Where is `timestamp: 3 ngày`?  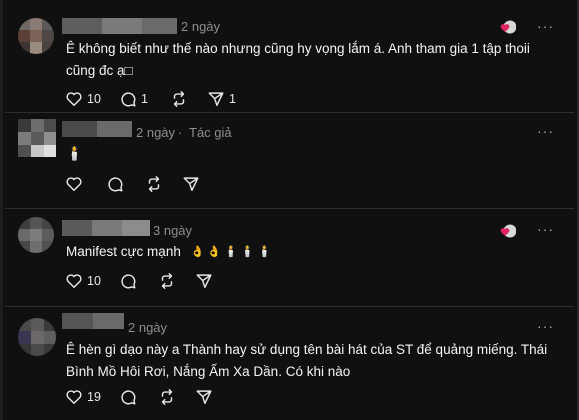
timestamp: 3 ngày is located at coordinates (173, 230).